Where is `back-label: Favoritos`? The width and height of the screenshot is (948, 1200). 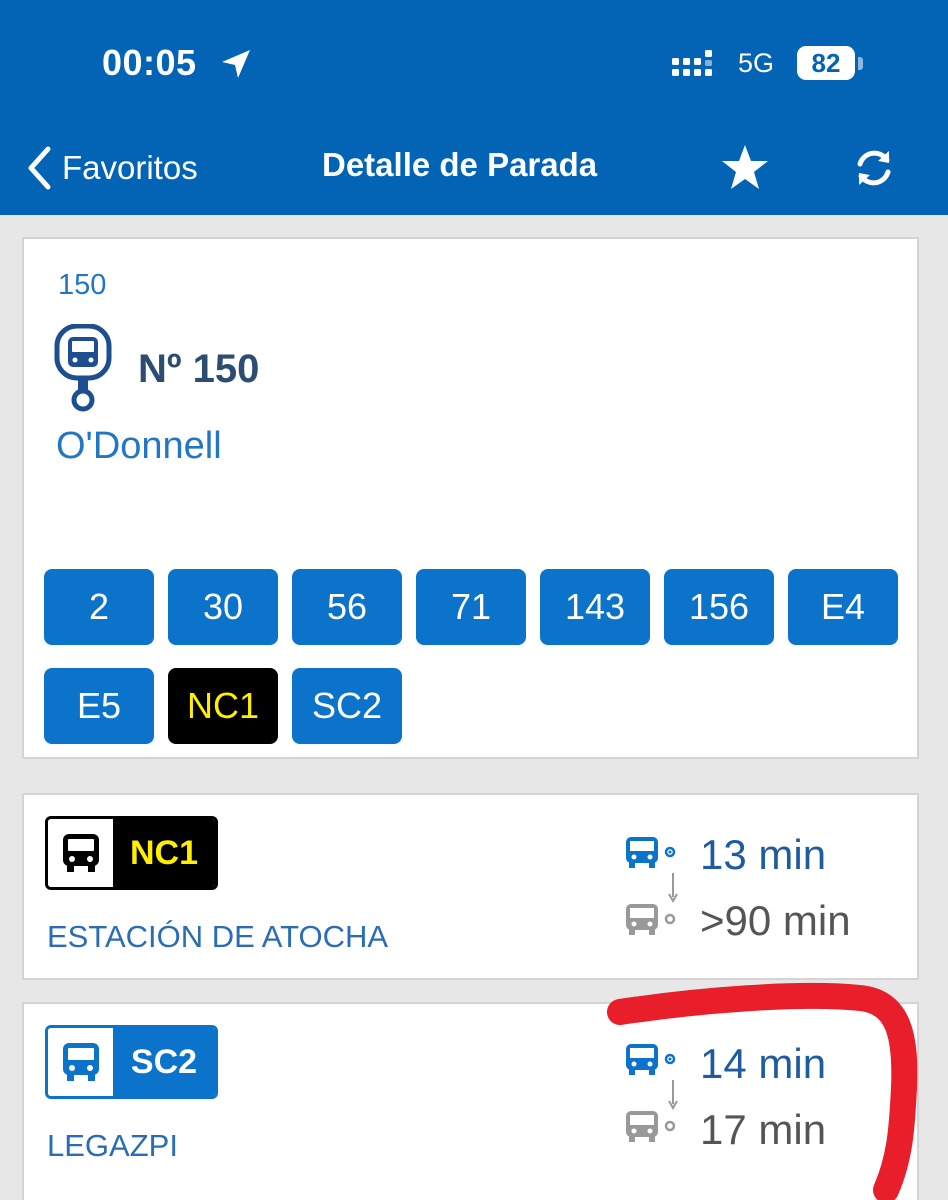 back-label: Favoritos is located at coordinates (130, 167).